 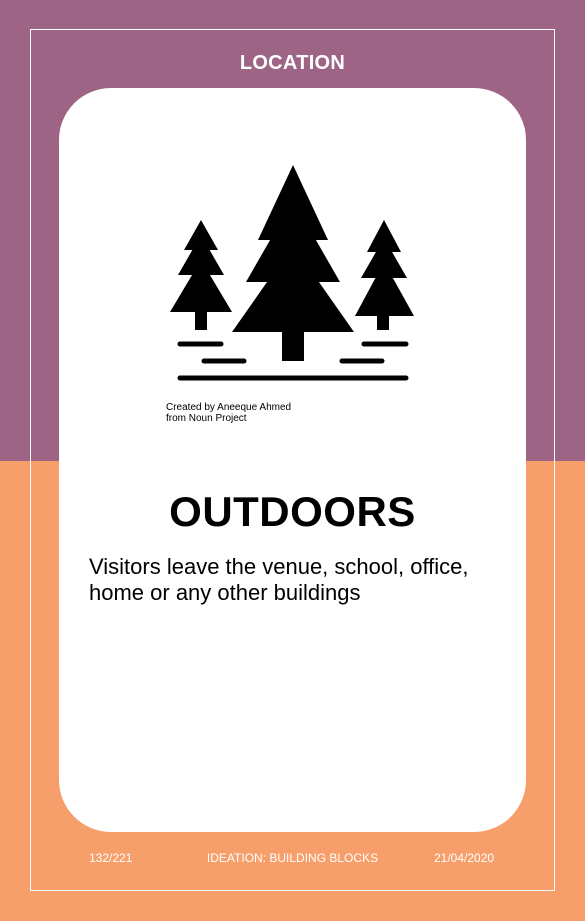 I want to click on card-title: OUTDOORS, so click(x=292, y=511).